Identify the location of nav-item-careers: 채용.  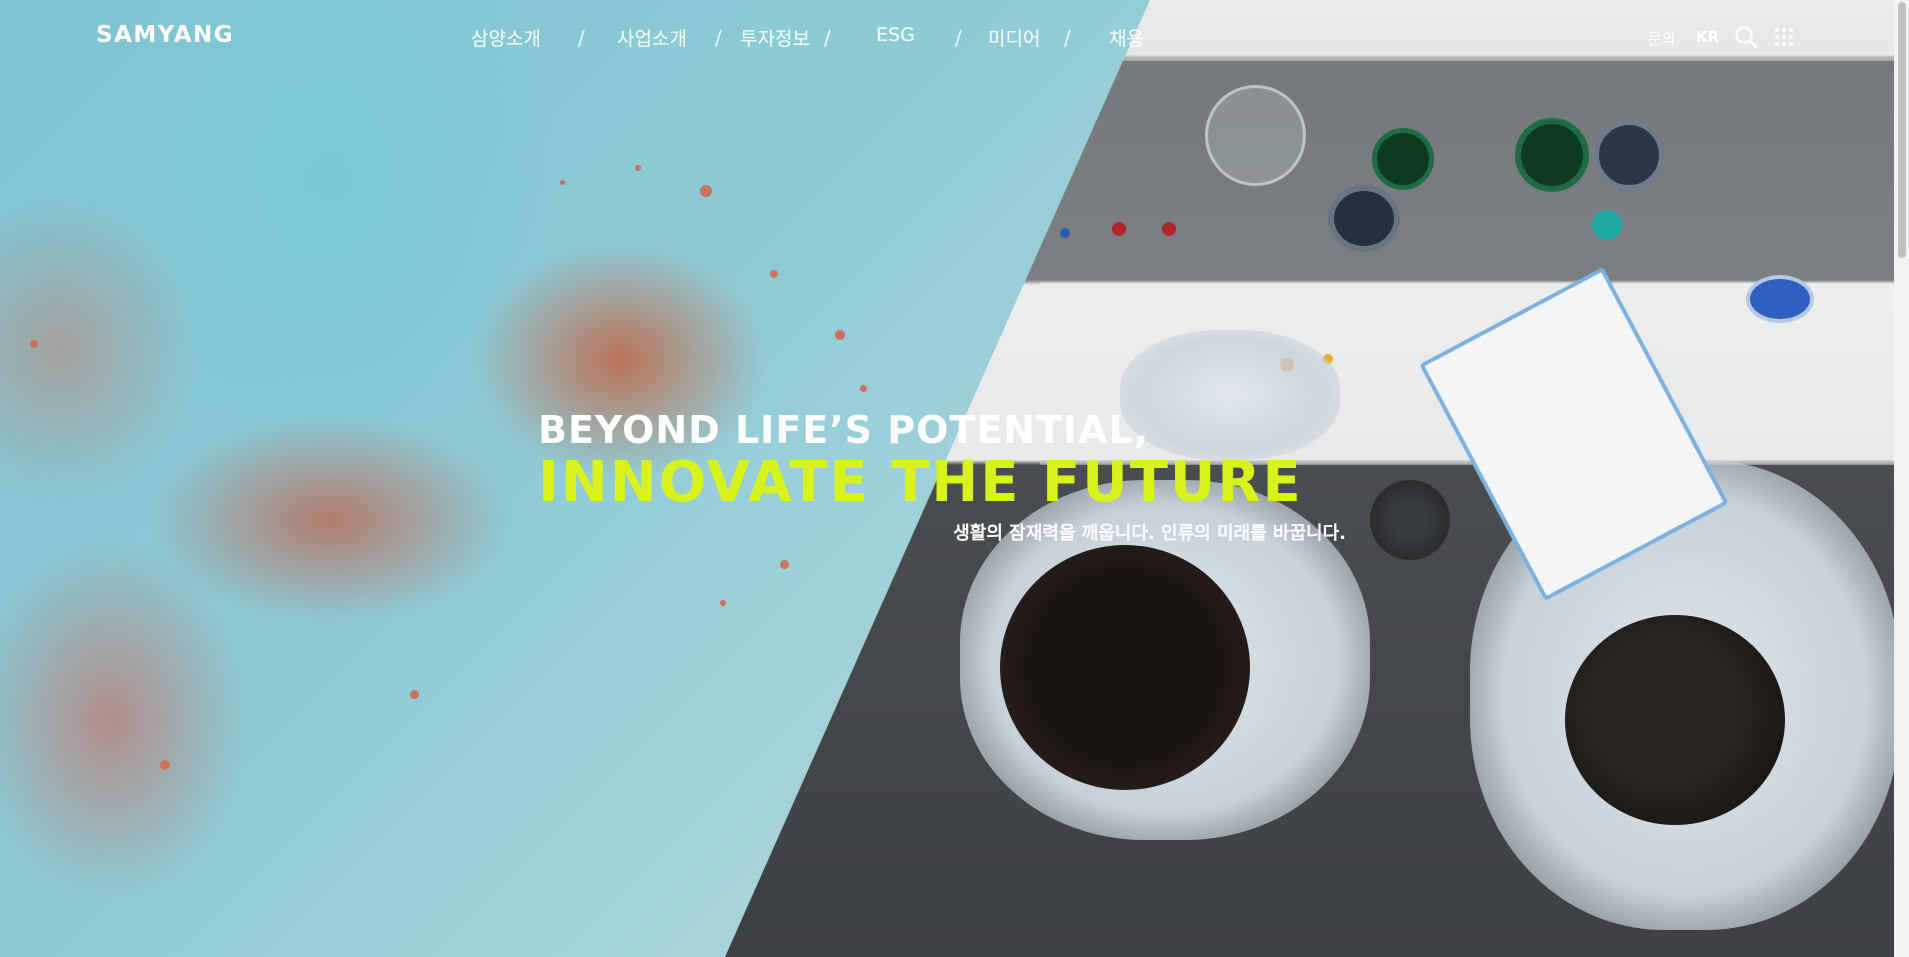
(1126, 37).